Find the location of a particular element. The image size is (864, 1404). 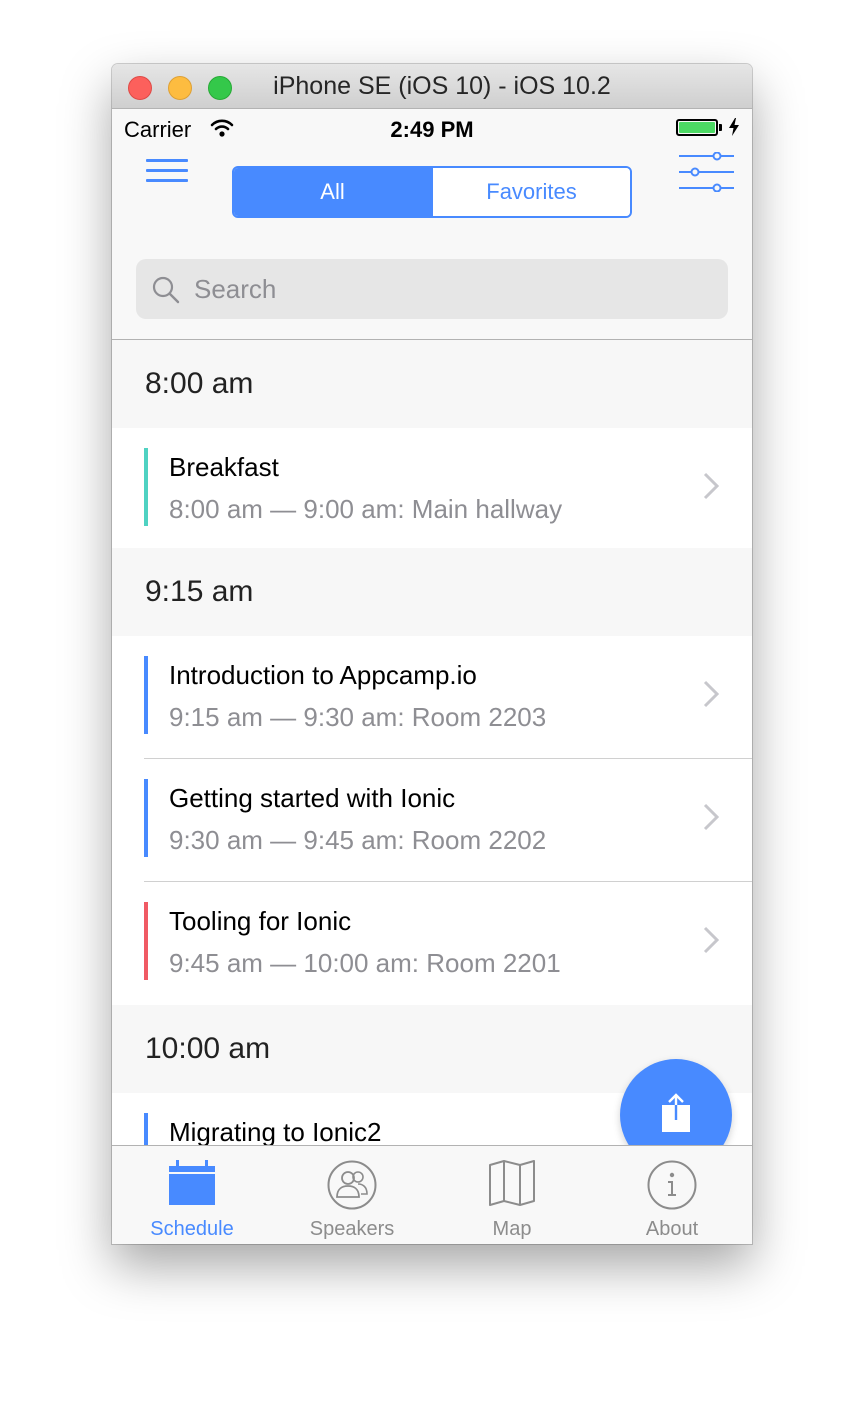

time-divider: 9:15 am is located at coordinates (432, 592).